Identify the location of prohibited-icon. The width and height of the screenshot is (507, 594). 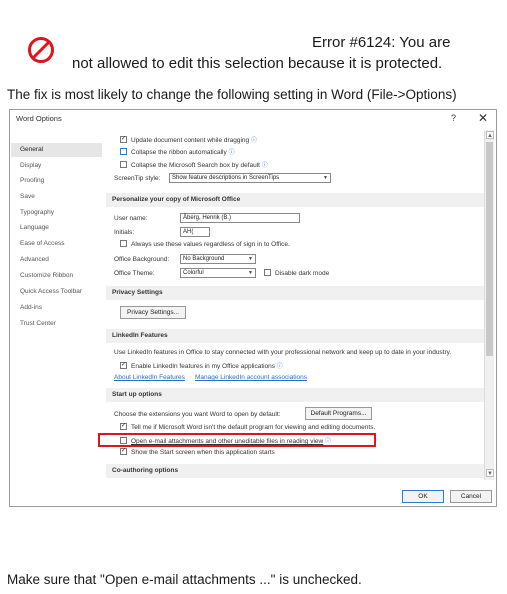
(41, 50).